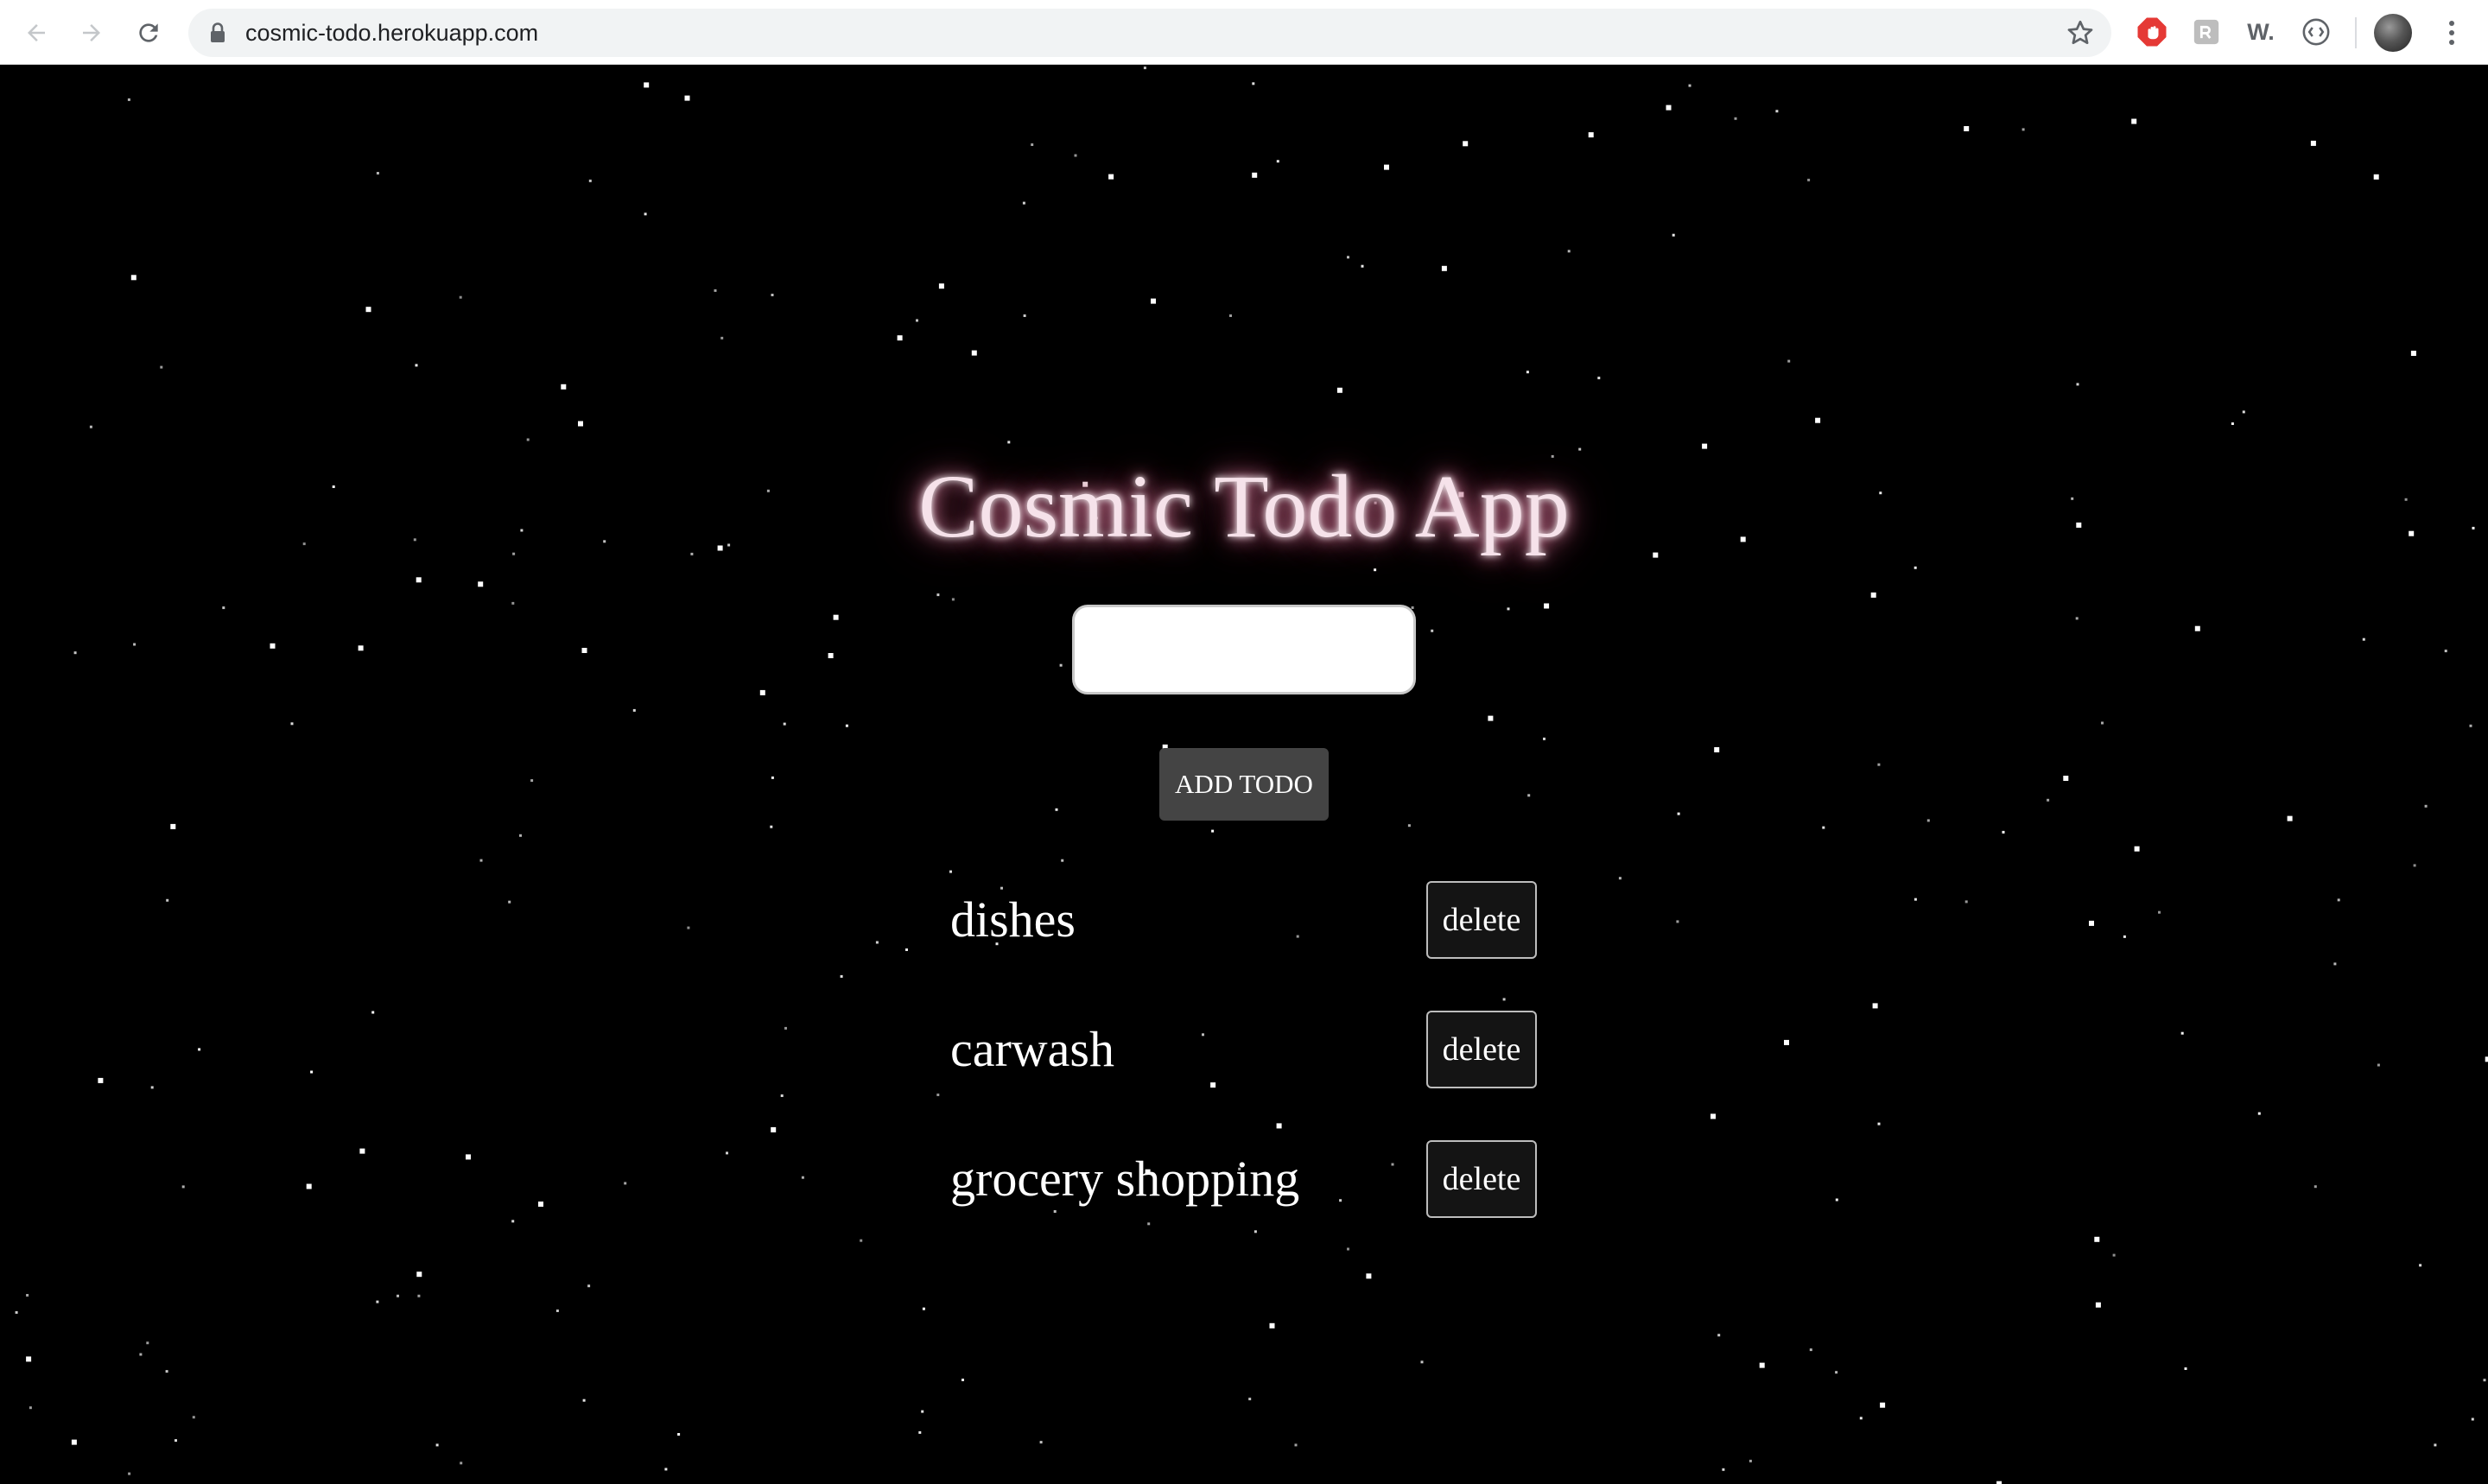 The height and width of the screenshot is (1484, 2488). I want to click on todo-item: dishes delete, so click(1244, 920).